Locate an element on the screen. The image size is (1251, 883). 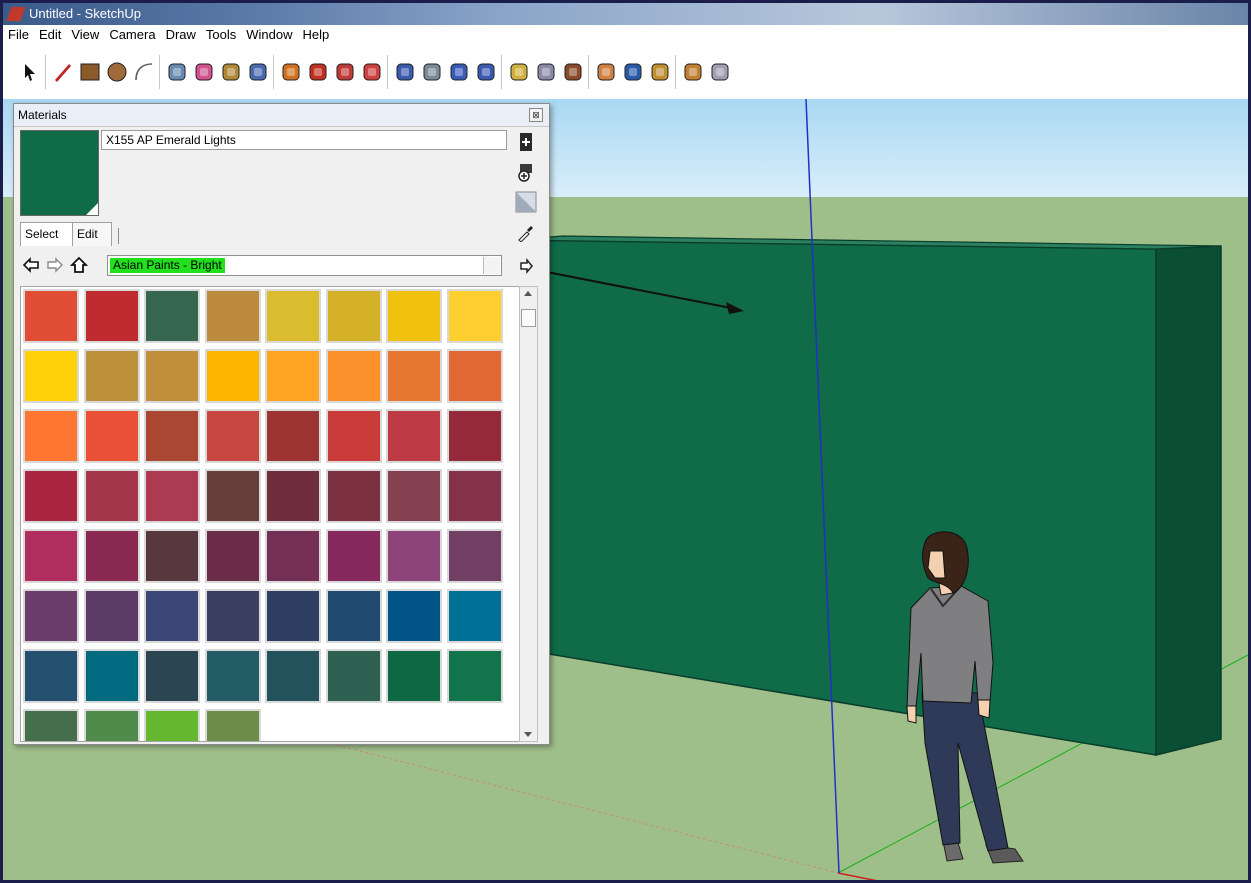
google-earth-icon is located at coordinates (633, 72).